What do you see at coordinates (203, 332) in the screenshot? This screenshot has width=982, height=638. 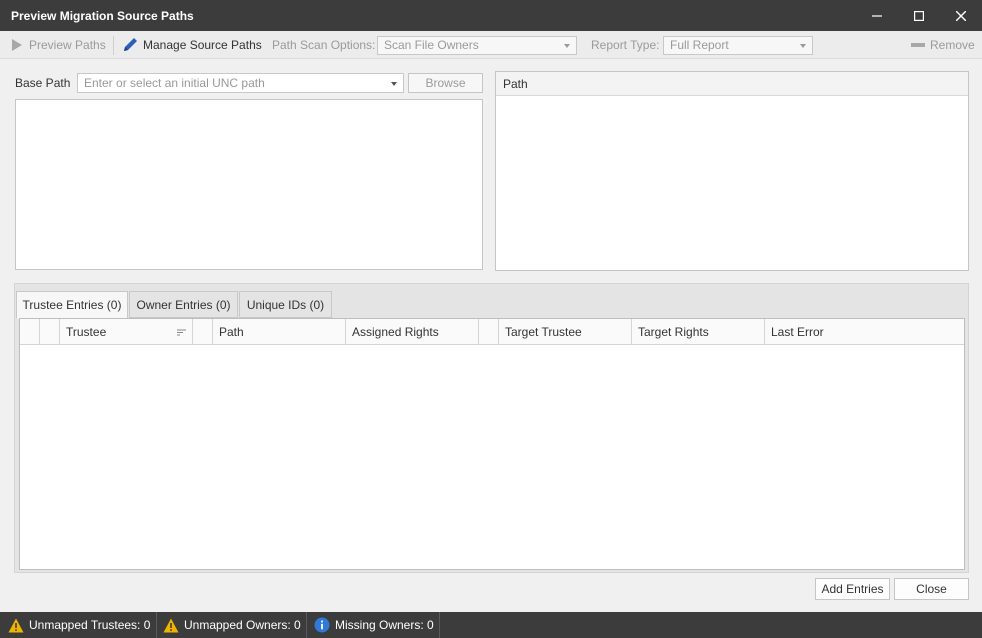 I see `column-header-trustee-icon` at bounding box center [203, 332].